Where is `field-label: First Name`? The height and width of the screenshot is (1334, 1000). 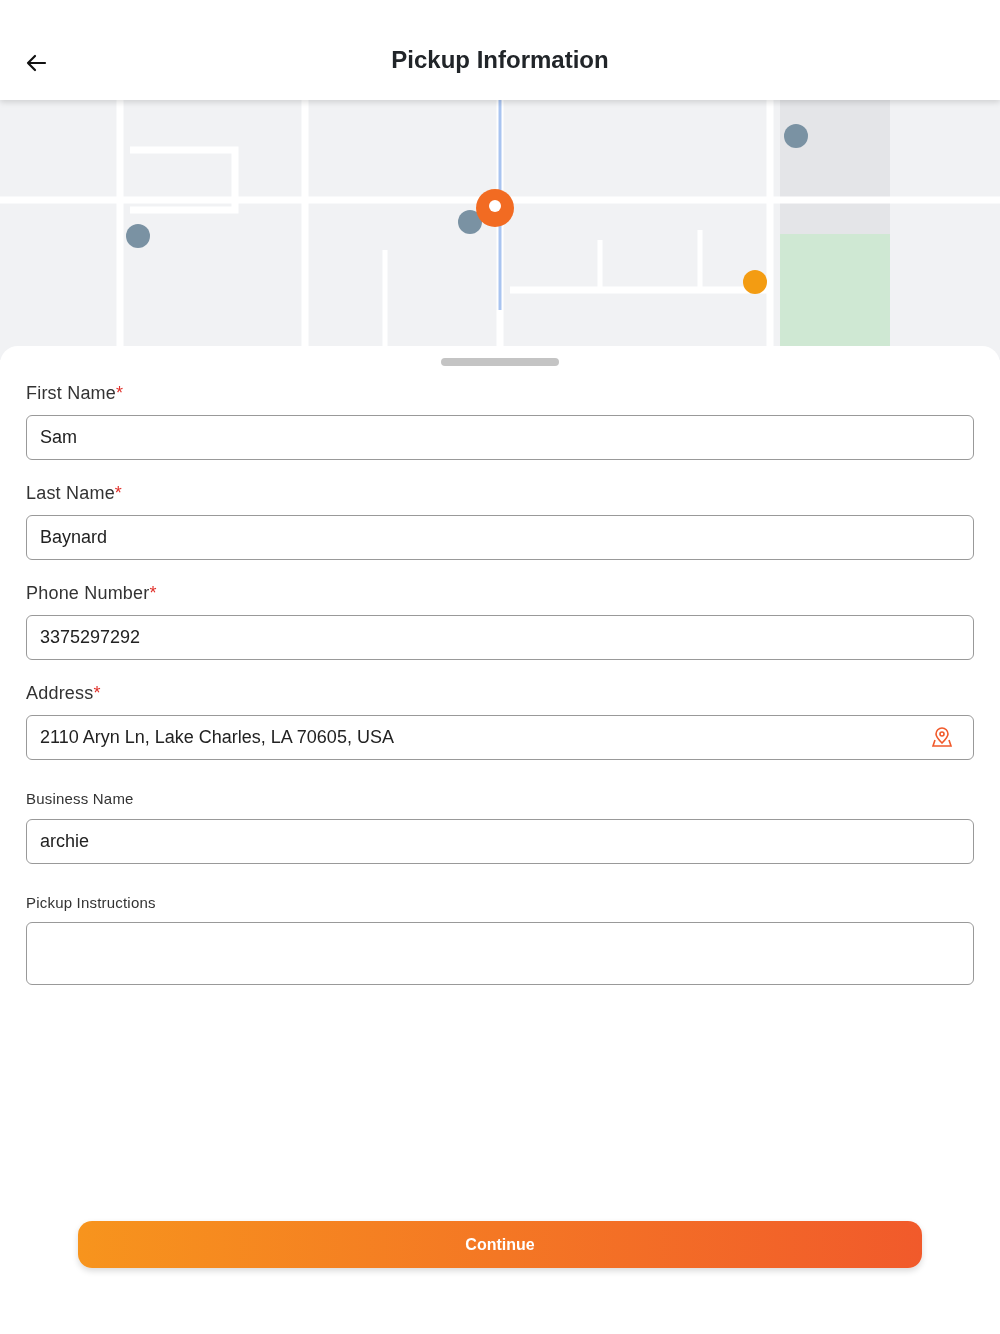 field-label: First Name is located at coordinates (71, 393).